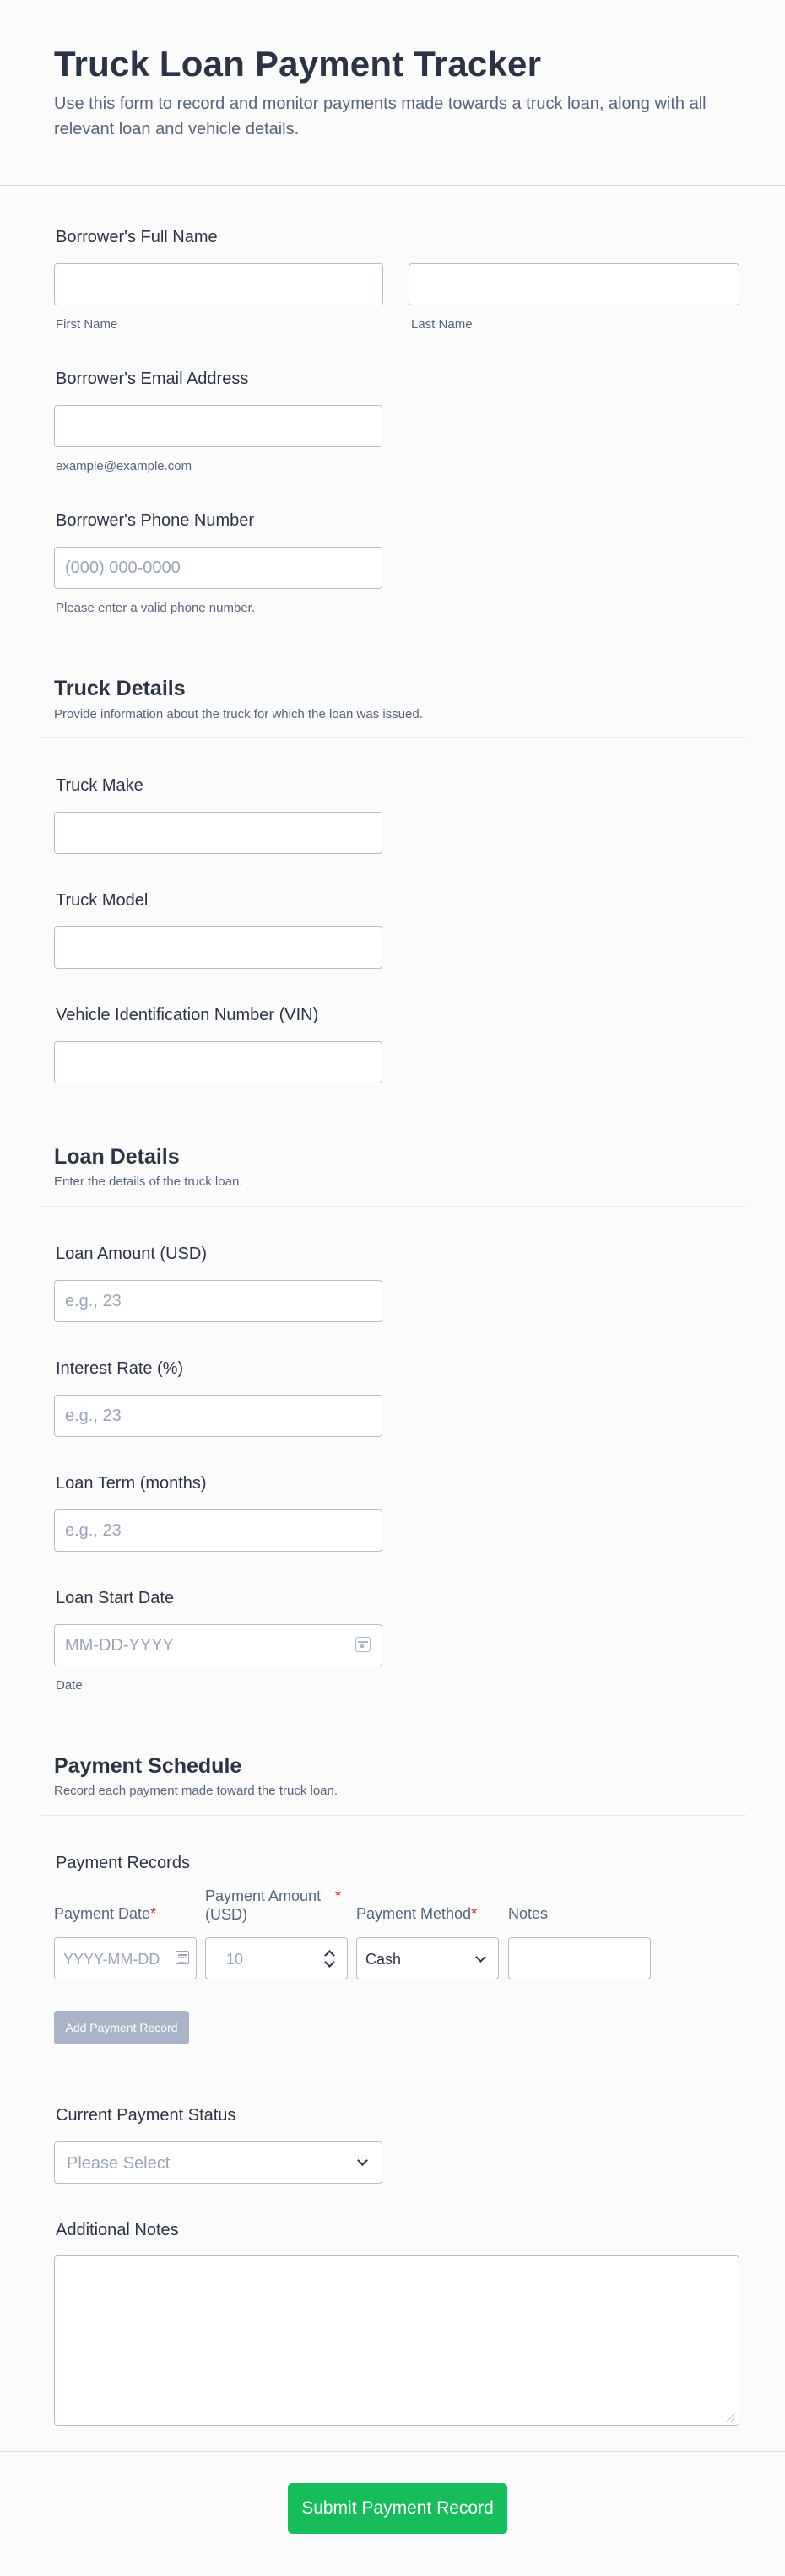 The width and height of the screenshot is (785, 2576). Describe the element at coordinates (122, 2027) in the screenshot. I see `add-payment-record-button: Add Payment Record` at that location.